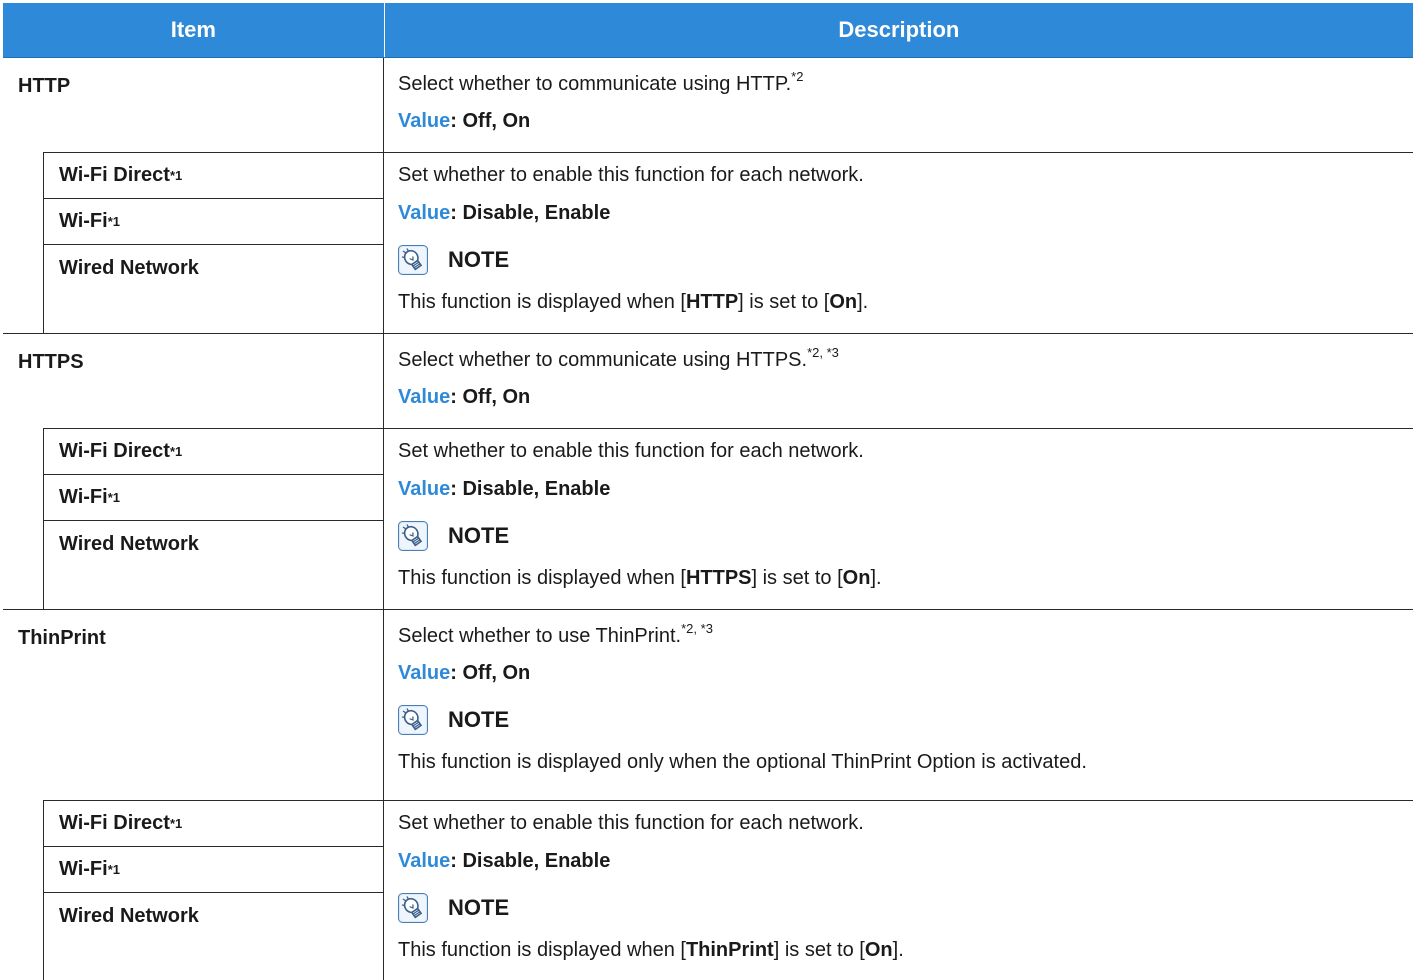 This screenshot has height=980, width=1416. What do you see at coordinates (899, 29) in the screenshot?
I see `header-description: Description` at bounding box center [899, 29].